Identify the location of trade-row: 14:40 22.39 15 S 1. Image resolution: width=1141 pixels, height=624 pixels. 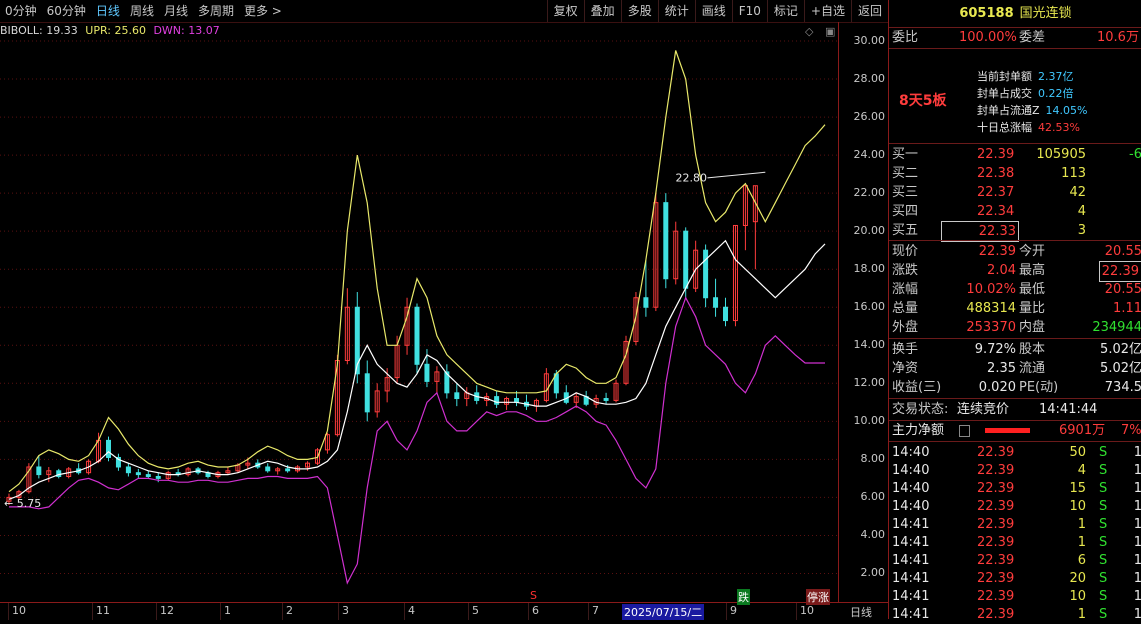
(1015, 488).